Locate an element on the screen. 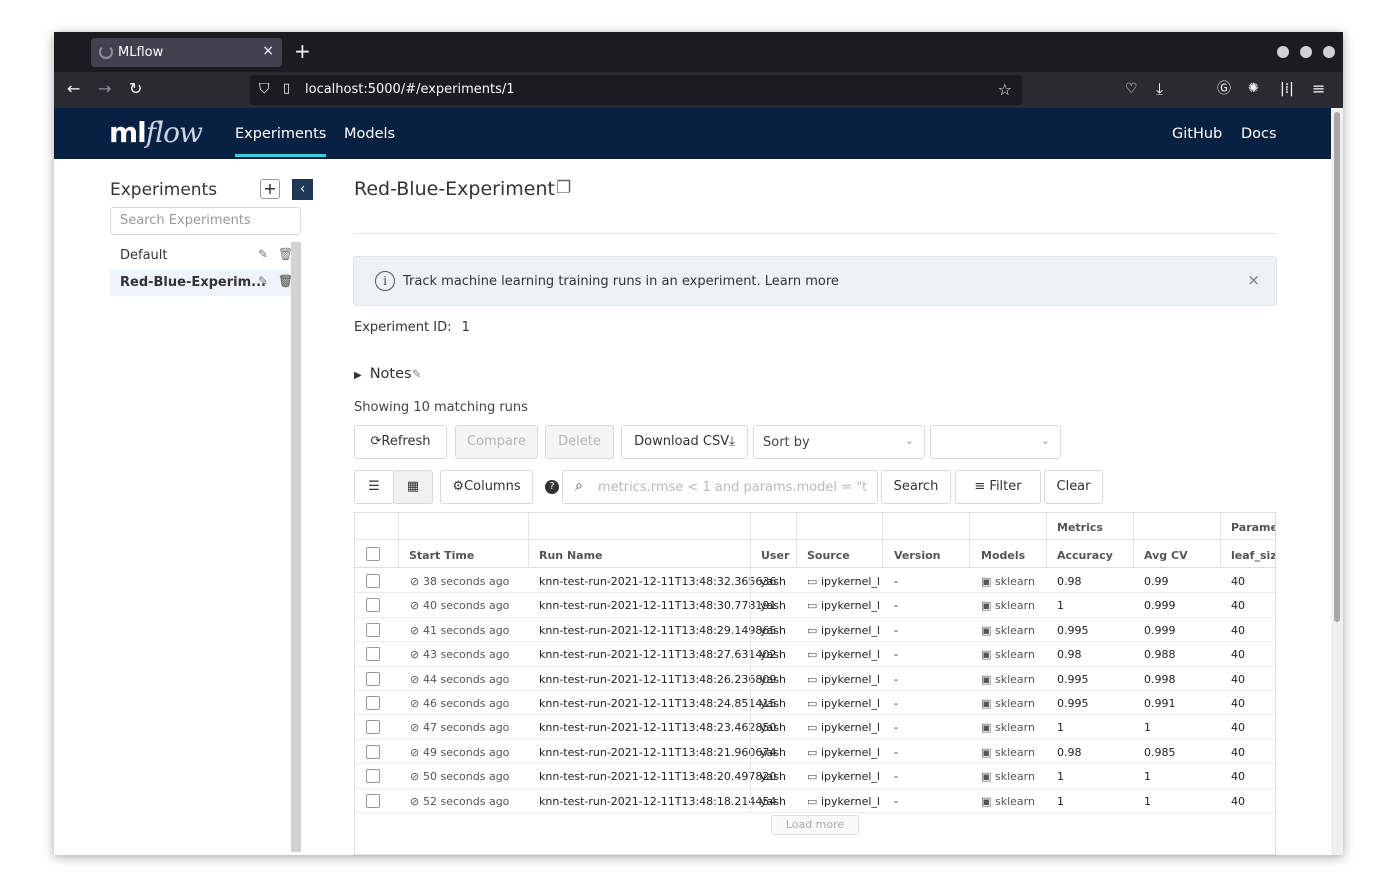 The height and width of the screenshot is (894, 1400). download-csv-button: Download CSV⤓ is located at coordinates (684, 442).